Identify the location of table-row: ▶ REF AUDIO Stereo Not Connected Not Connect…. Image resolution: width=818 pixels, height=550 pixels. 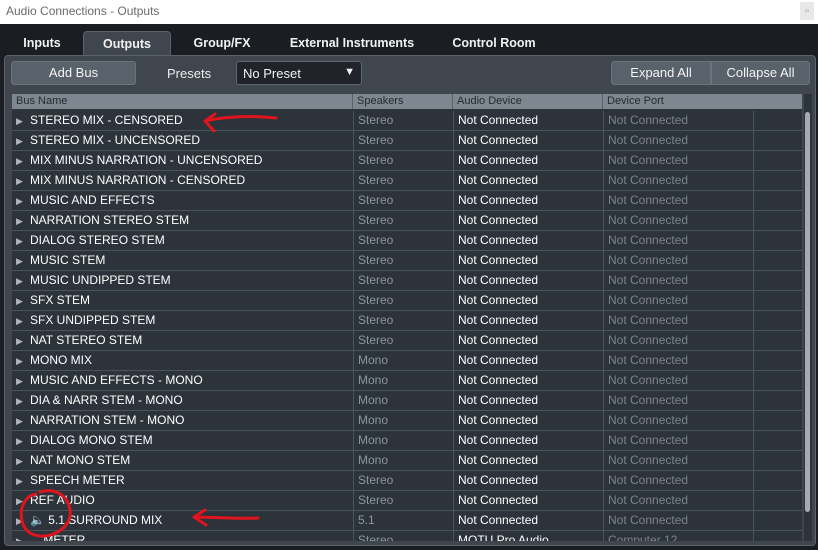
(407, 501).